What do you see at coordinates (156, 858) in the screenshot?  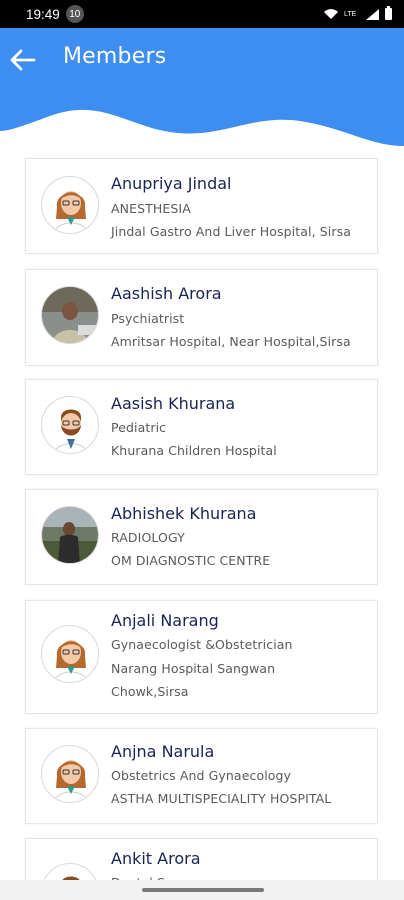 I see `member-name: Ankit Arora` at bounding box center [156, 858].